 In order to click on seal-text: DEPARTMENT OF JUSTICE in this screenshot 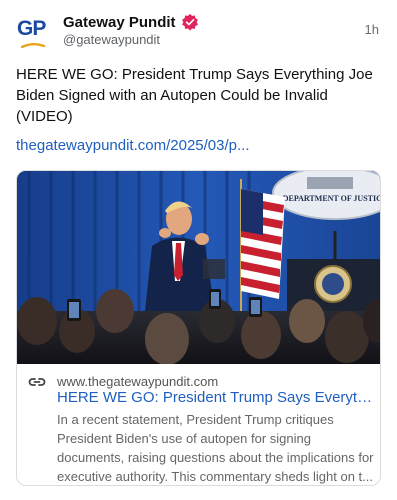, I will do `click(332, 198)`.